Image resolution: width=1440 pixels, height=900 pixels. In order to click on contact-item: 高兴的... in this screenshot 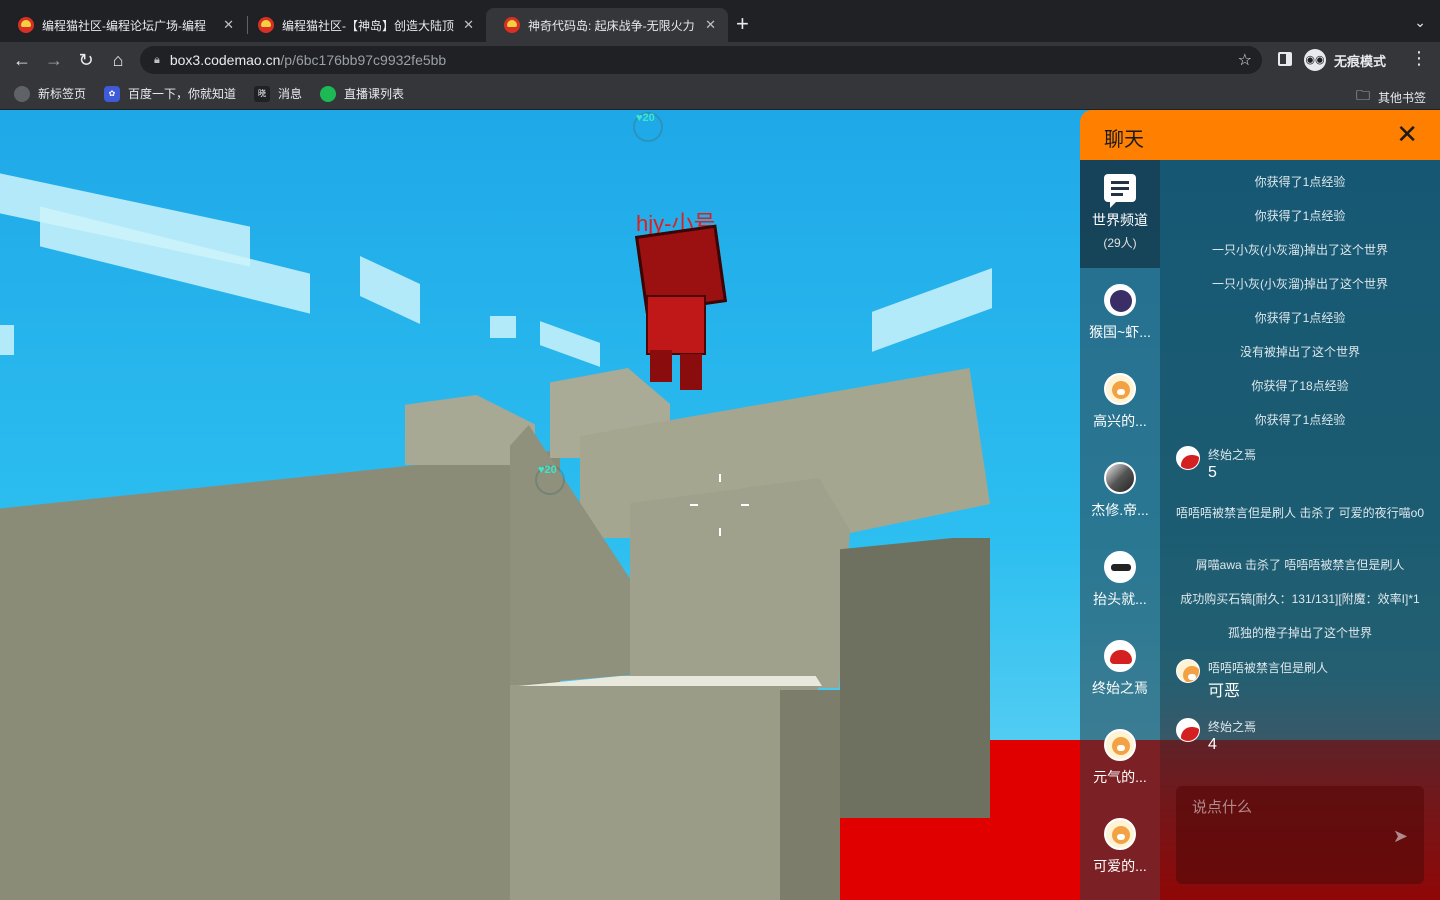, I will do `click(1120, 403)`.